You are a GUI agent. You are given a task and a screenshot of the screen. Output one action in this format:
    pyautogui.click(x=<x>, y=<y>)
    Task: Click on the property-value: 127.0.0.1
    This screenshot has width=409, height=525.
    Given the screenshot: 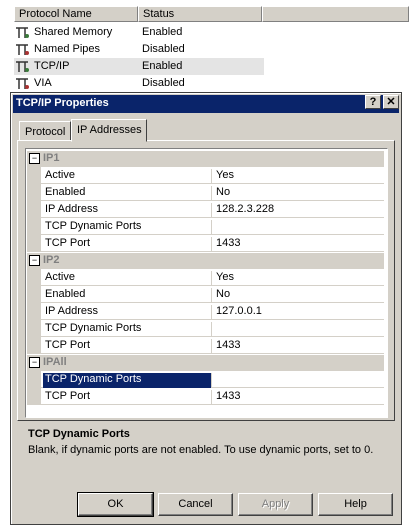 What is the action you would take?
    pyautogui.click(x=239, y=311)
    